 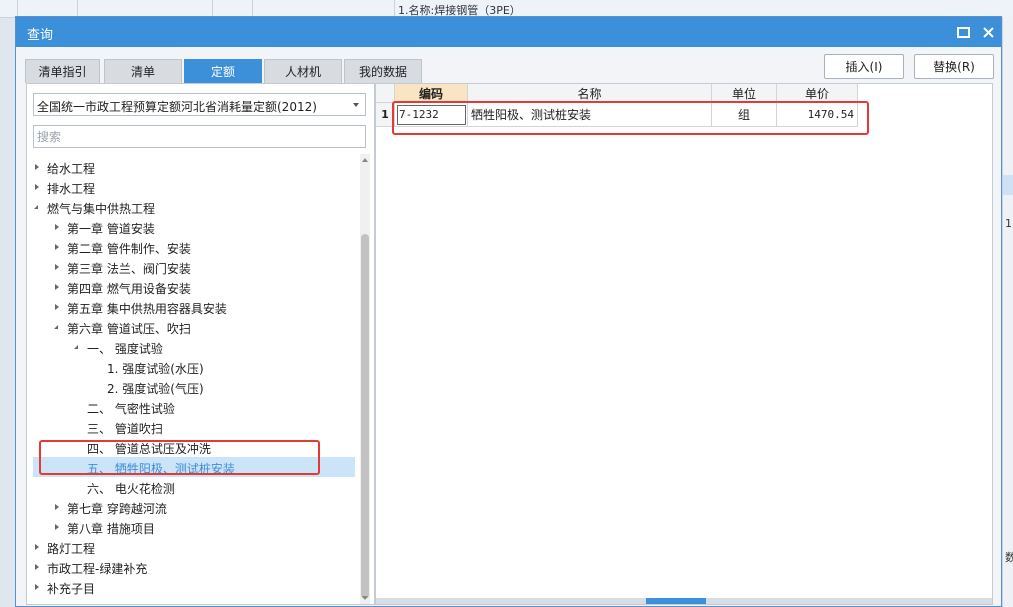 I want to click on cell-price: 1470.54, so click(x=817, y=115).